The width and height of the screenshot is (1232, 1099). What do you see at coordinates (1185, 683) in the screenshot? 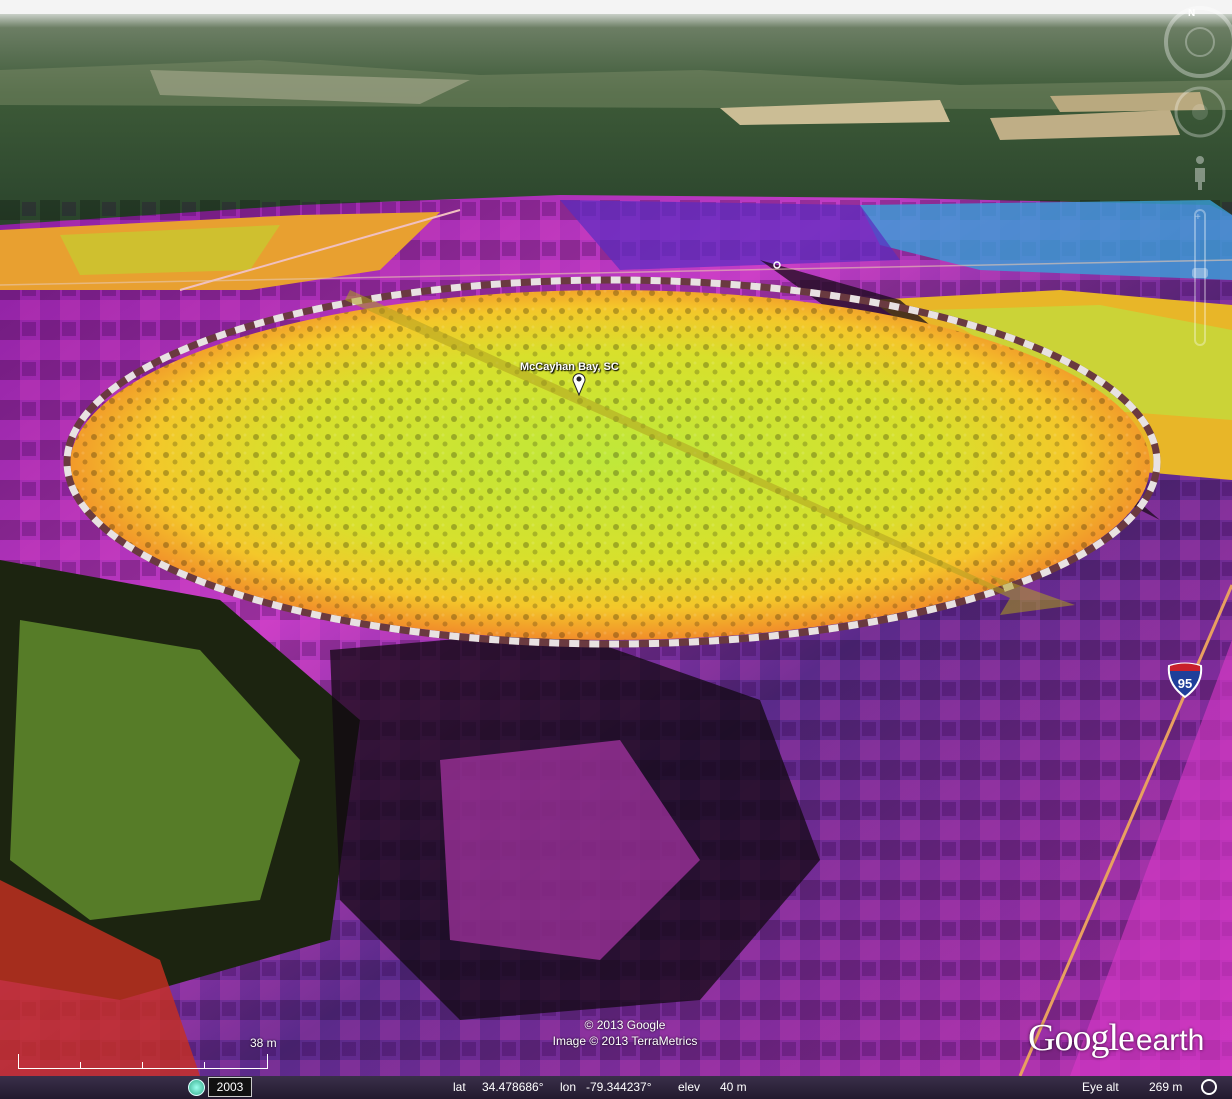
I see `interstate-shield-number: 95` at bounding box center [1185, 683].